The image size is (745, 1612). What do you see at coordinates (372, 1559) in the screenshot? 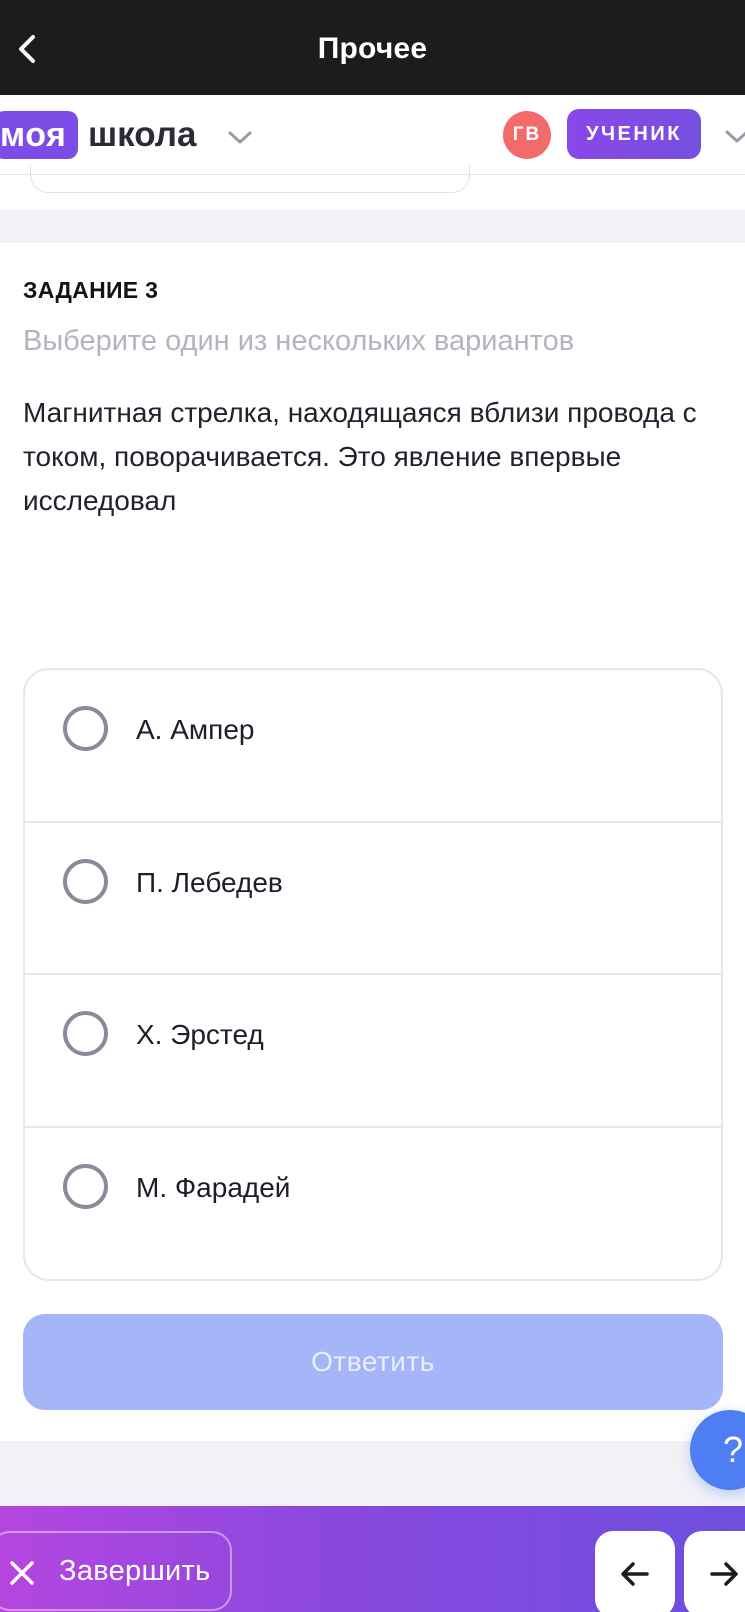
I see `bottom-bar: Завершить` at bounding box center [372, 1559].